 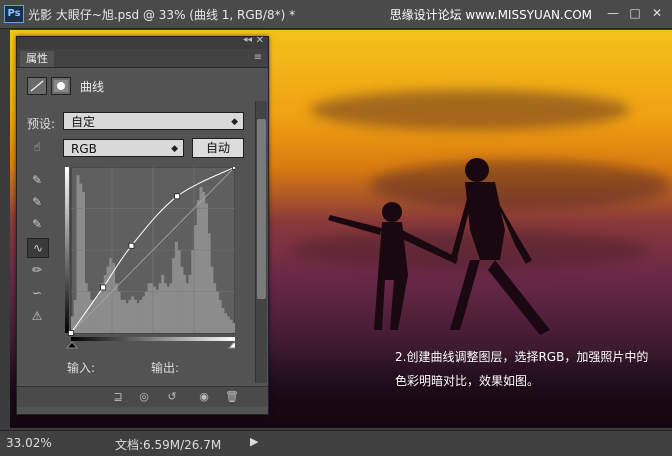 I want to click on curves-graph, so click(x=150, y=258).